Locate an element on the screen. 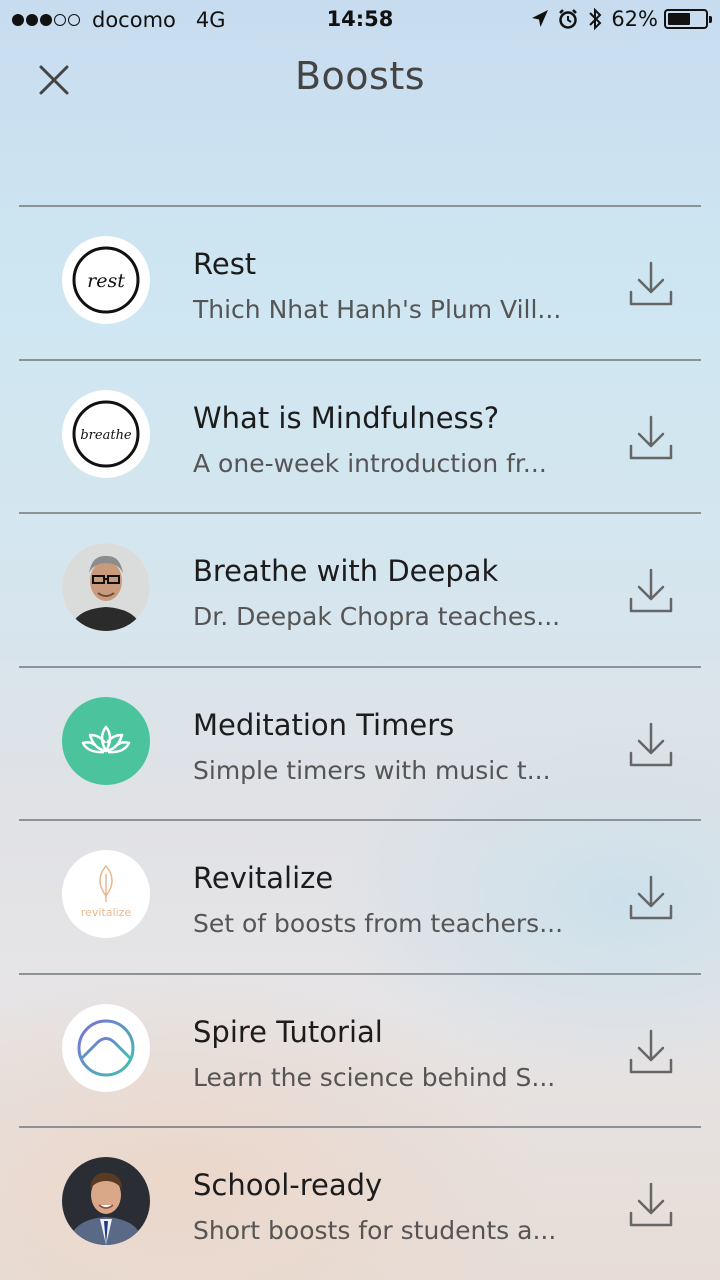 This screenshot has width=720, height=1280. boost-title: What is Mindfulness? is located at coordinates (346, 417).